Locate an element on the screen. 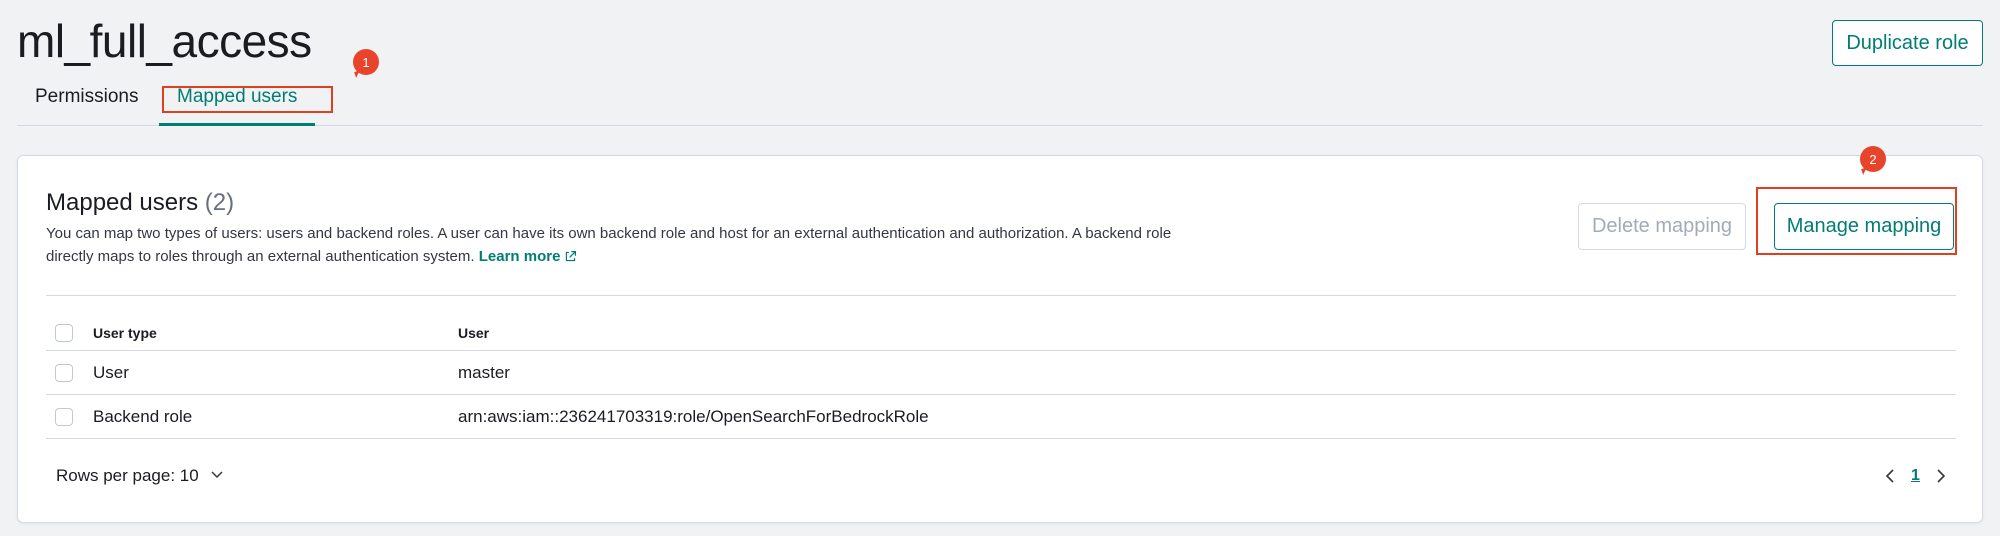  page-1-link: 1 is located at coordinates (1915, 476).